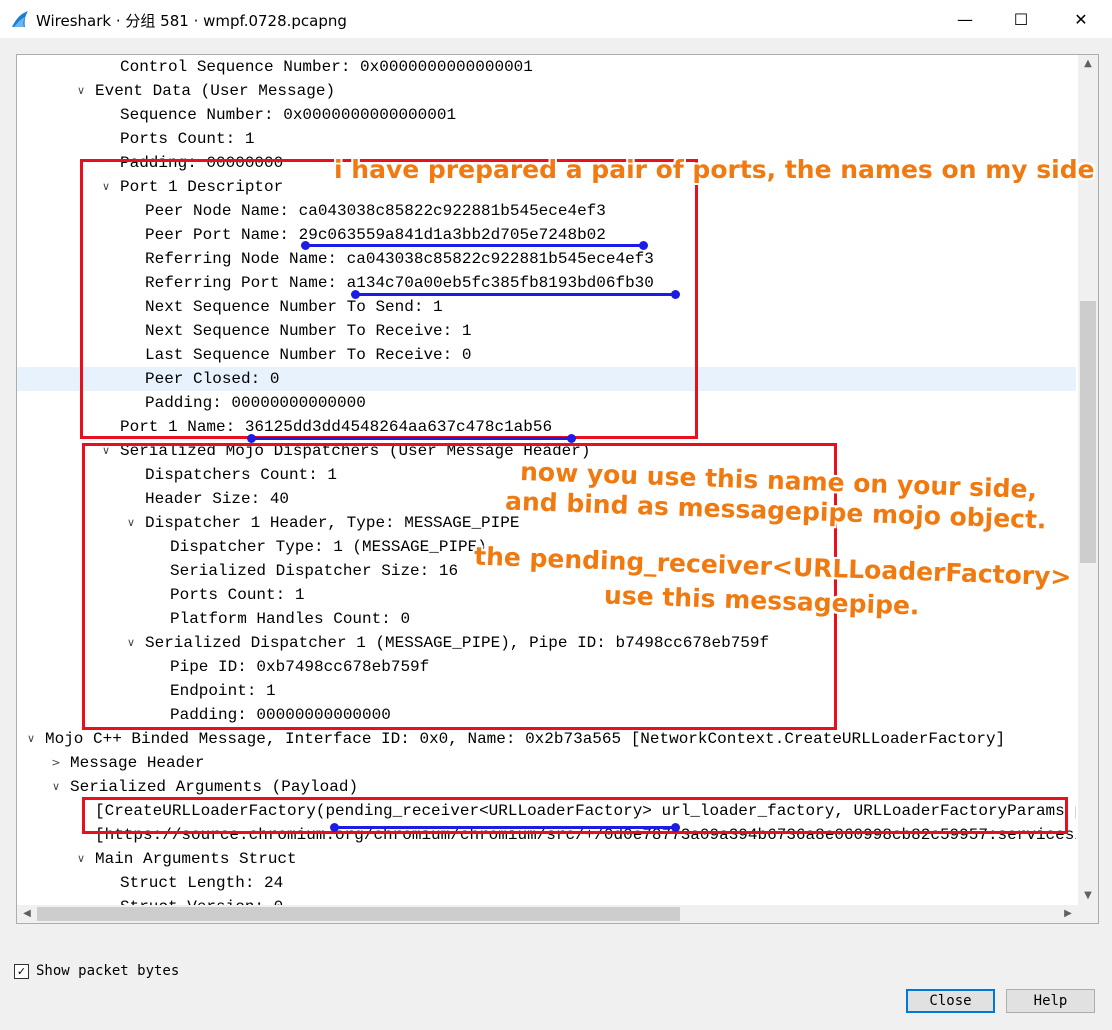 Image resolution: width=1112 pixels, height=1030 pixels. Describe the element at coordinates (214, 787) in the screenshot. I see `tree-row-text: Serialized Arguments (Payload)` at that location.